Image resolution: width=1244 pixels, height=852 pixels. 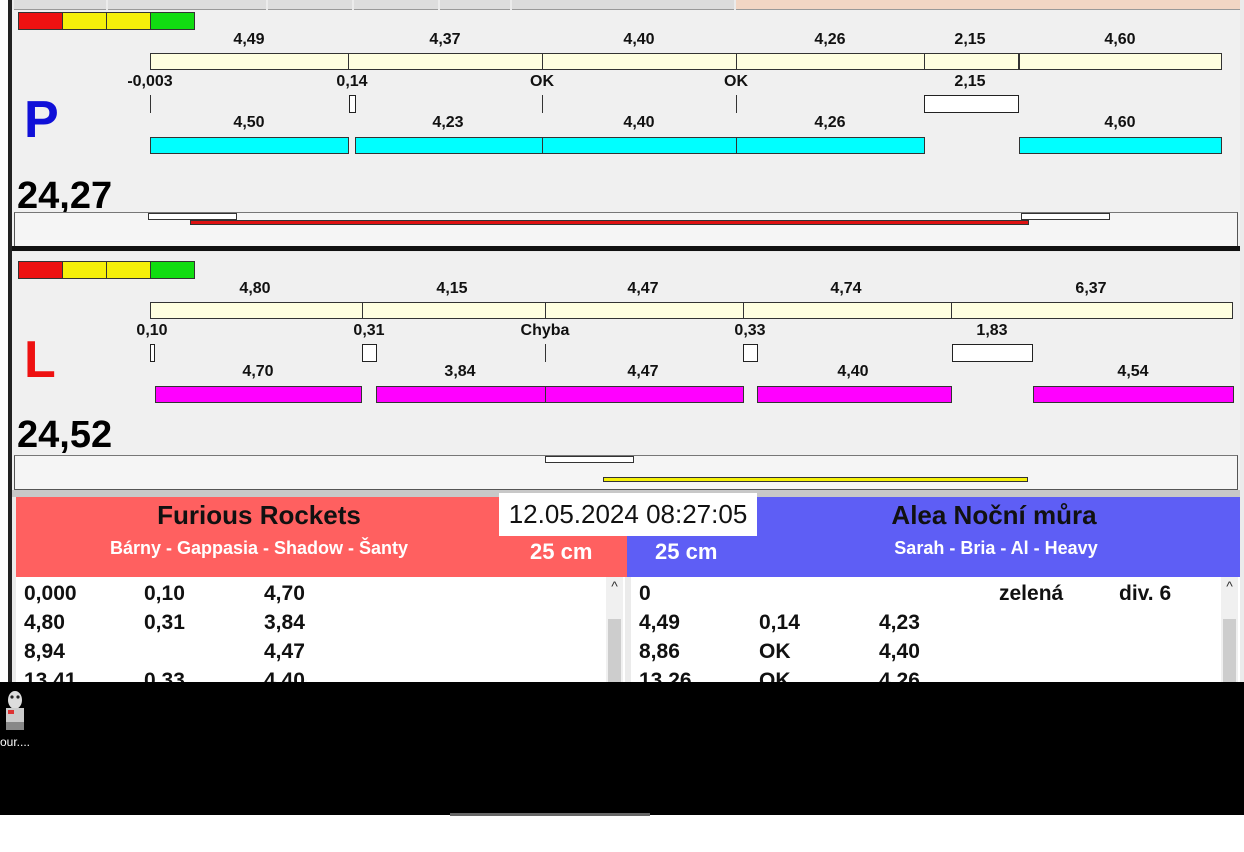 What do you see at coordinates (750, 330) in the screenshot?
I see `lane-l-mid-value: 0,33` at bounding box center [750, 330].